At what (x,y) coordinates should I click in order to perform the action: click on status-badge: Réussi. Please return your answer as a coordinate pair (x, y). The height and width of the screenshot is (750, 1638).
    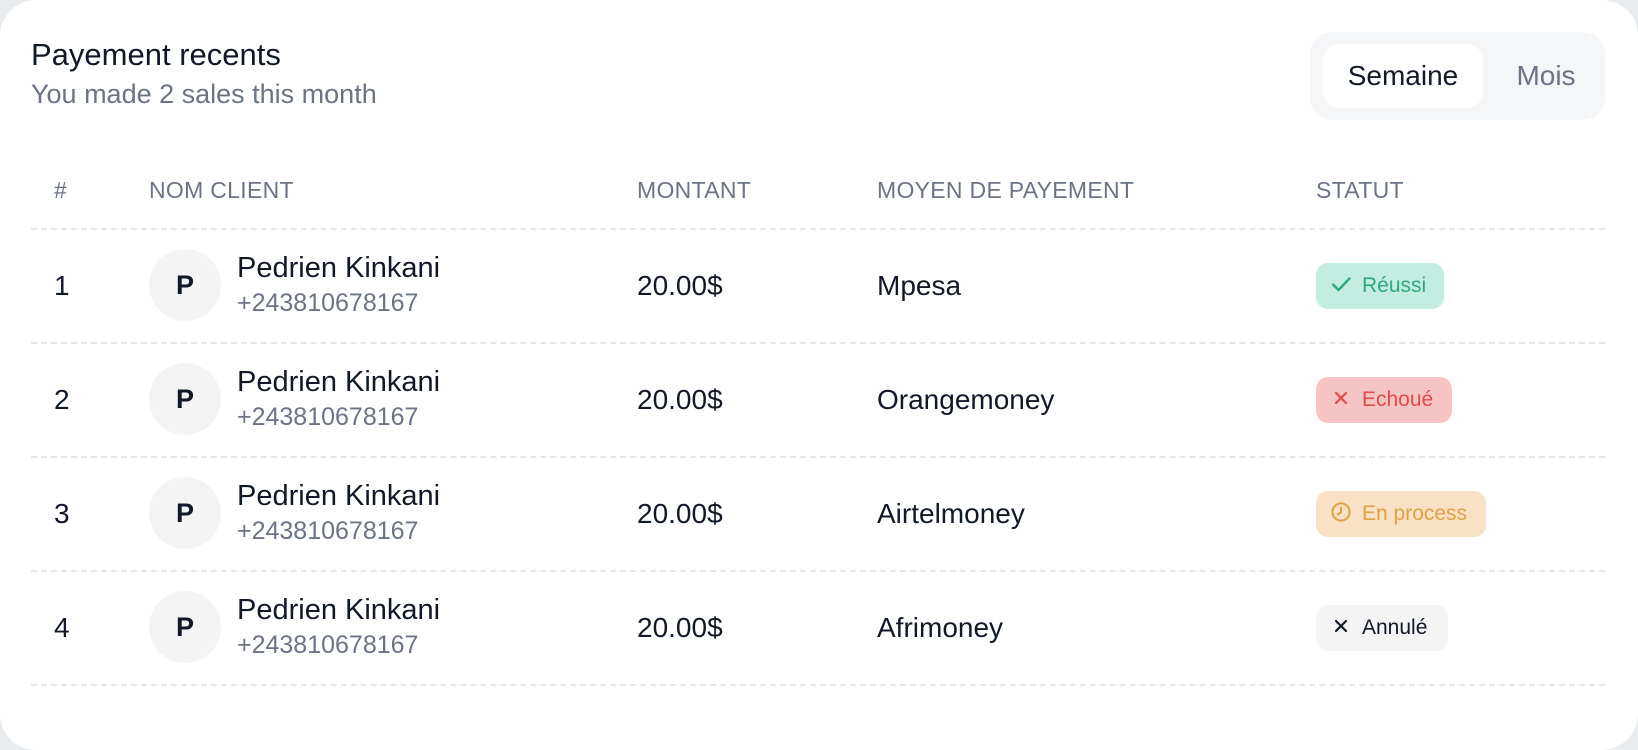
    Looking at the image, I should click on (1380, 286).